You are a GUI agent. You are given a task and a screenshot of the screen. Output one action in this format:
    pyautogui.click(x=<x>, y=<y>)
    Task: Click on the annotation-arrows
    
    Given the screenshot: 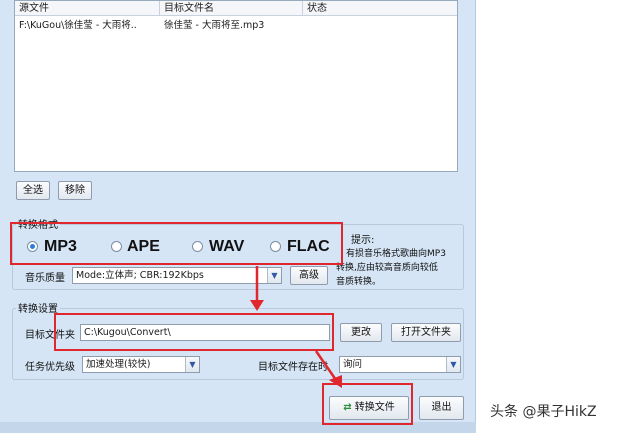 What is the action you would take?
    pyautogui.click(x=296, y=327)
    